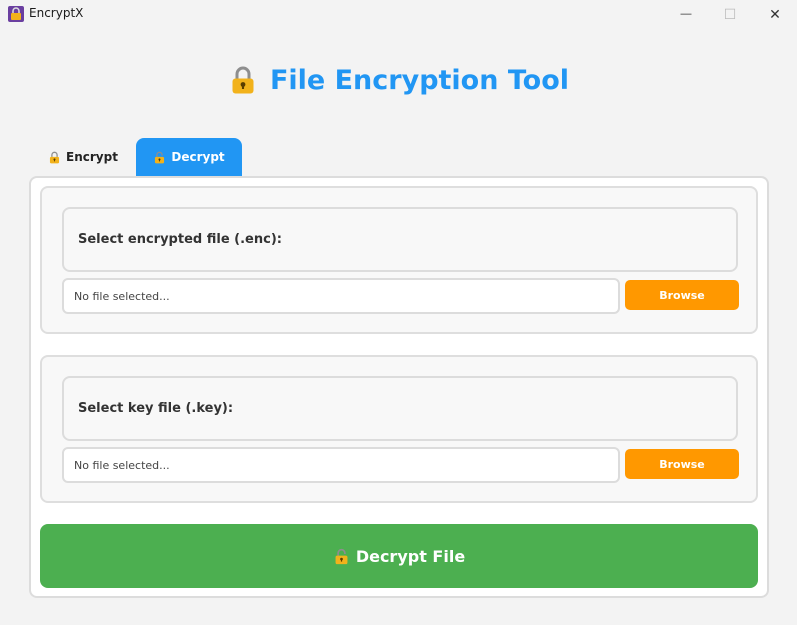  Describe the element at coordinates (92, 157) in the screenshot. I see `tab-encrypt-label: Encrypt` at that location.